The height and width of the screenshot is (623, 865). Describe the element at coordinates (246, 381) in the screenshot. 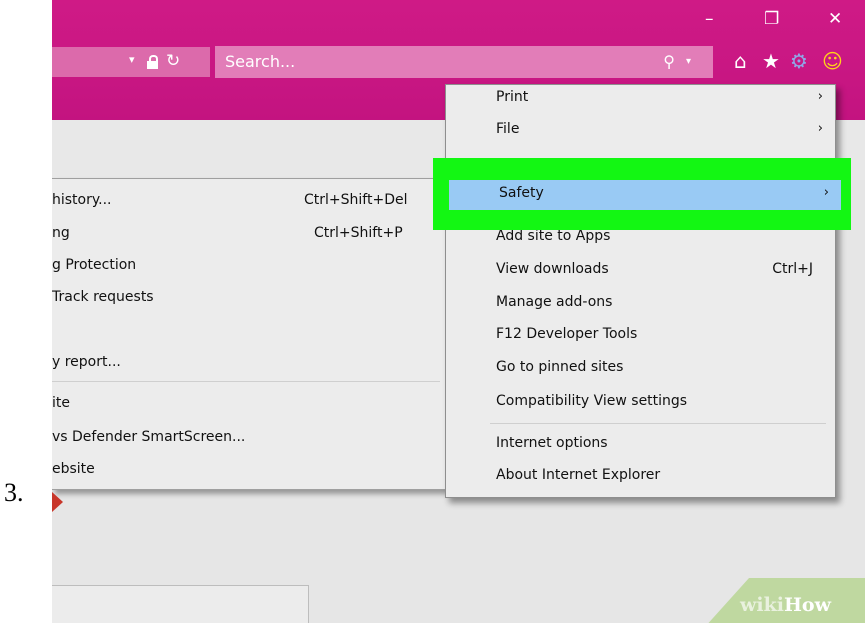

I see `submenu-separator` at that location.